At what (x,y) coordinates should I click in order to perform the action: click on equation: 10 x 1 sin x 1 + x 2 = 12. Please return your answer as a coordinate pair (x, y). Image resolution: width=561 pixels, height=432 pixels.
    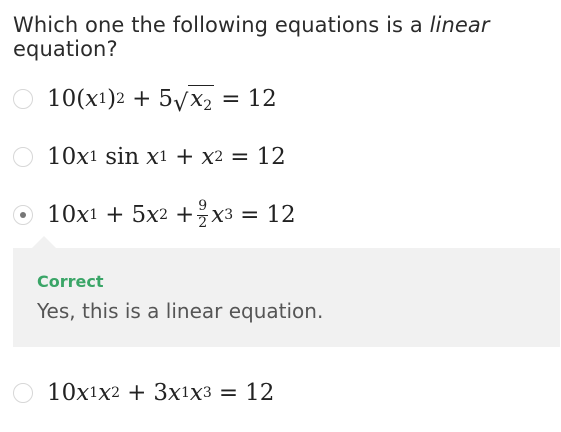
    Looking at the image, I should click on (166, 157).